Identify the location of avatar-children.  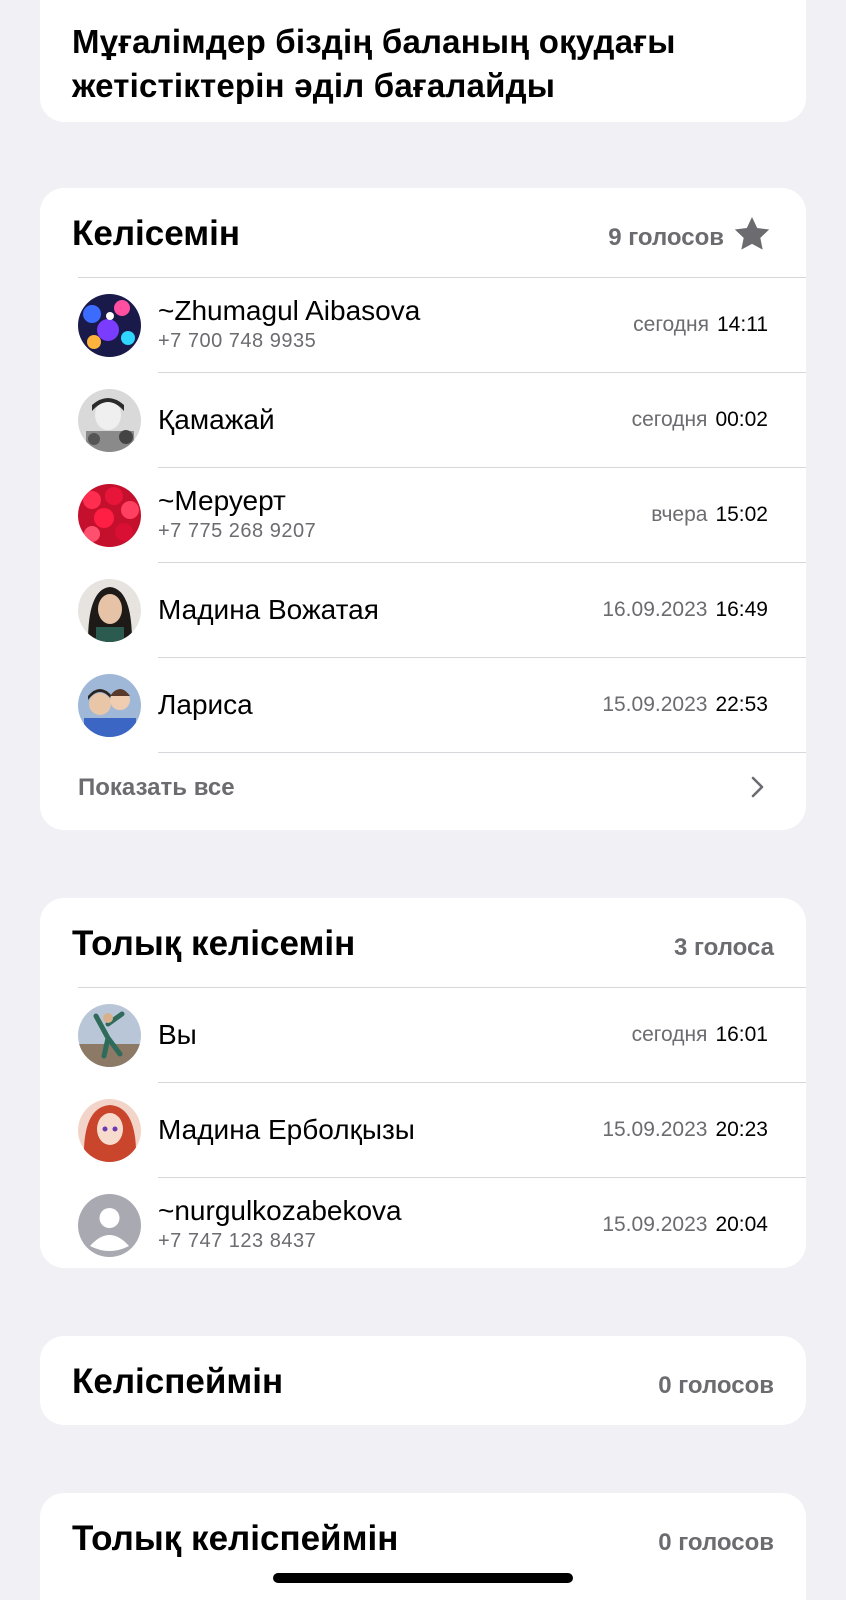
(109, 705).